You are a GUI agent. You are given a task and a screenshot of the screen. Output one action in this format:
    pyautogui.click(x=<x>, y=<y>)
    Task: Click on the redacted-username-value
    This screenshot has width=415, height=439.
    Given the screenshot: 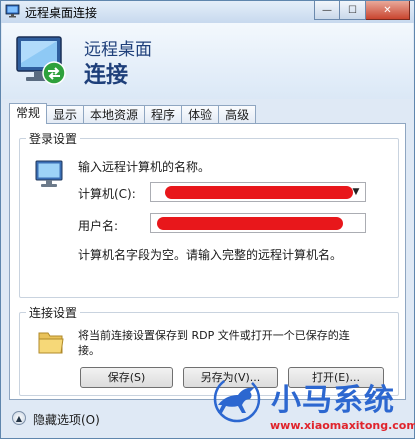 What is the action you would take?
    pyautogui.click(x=250, y=223)
    